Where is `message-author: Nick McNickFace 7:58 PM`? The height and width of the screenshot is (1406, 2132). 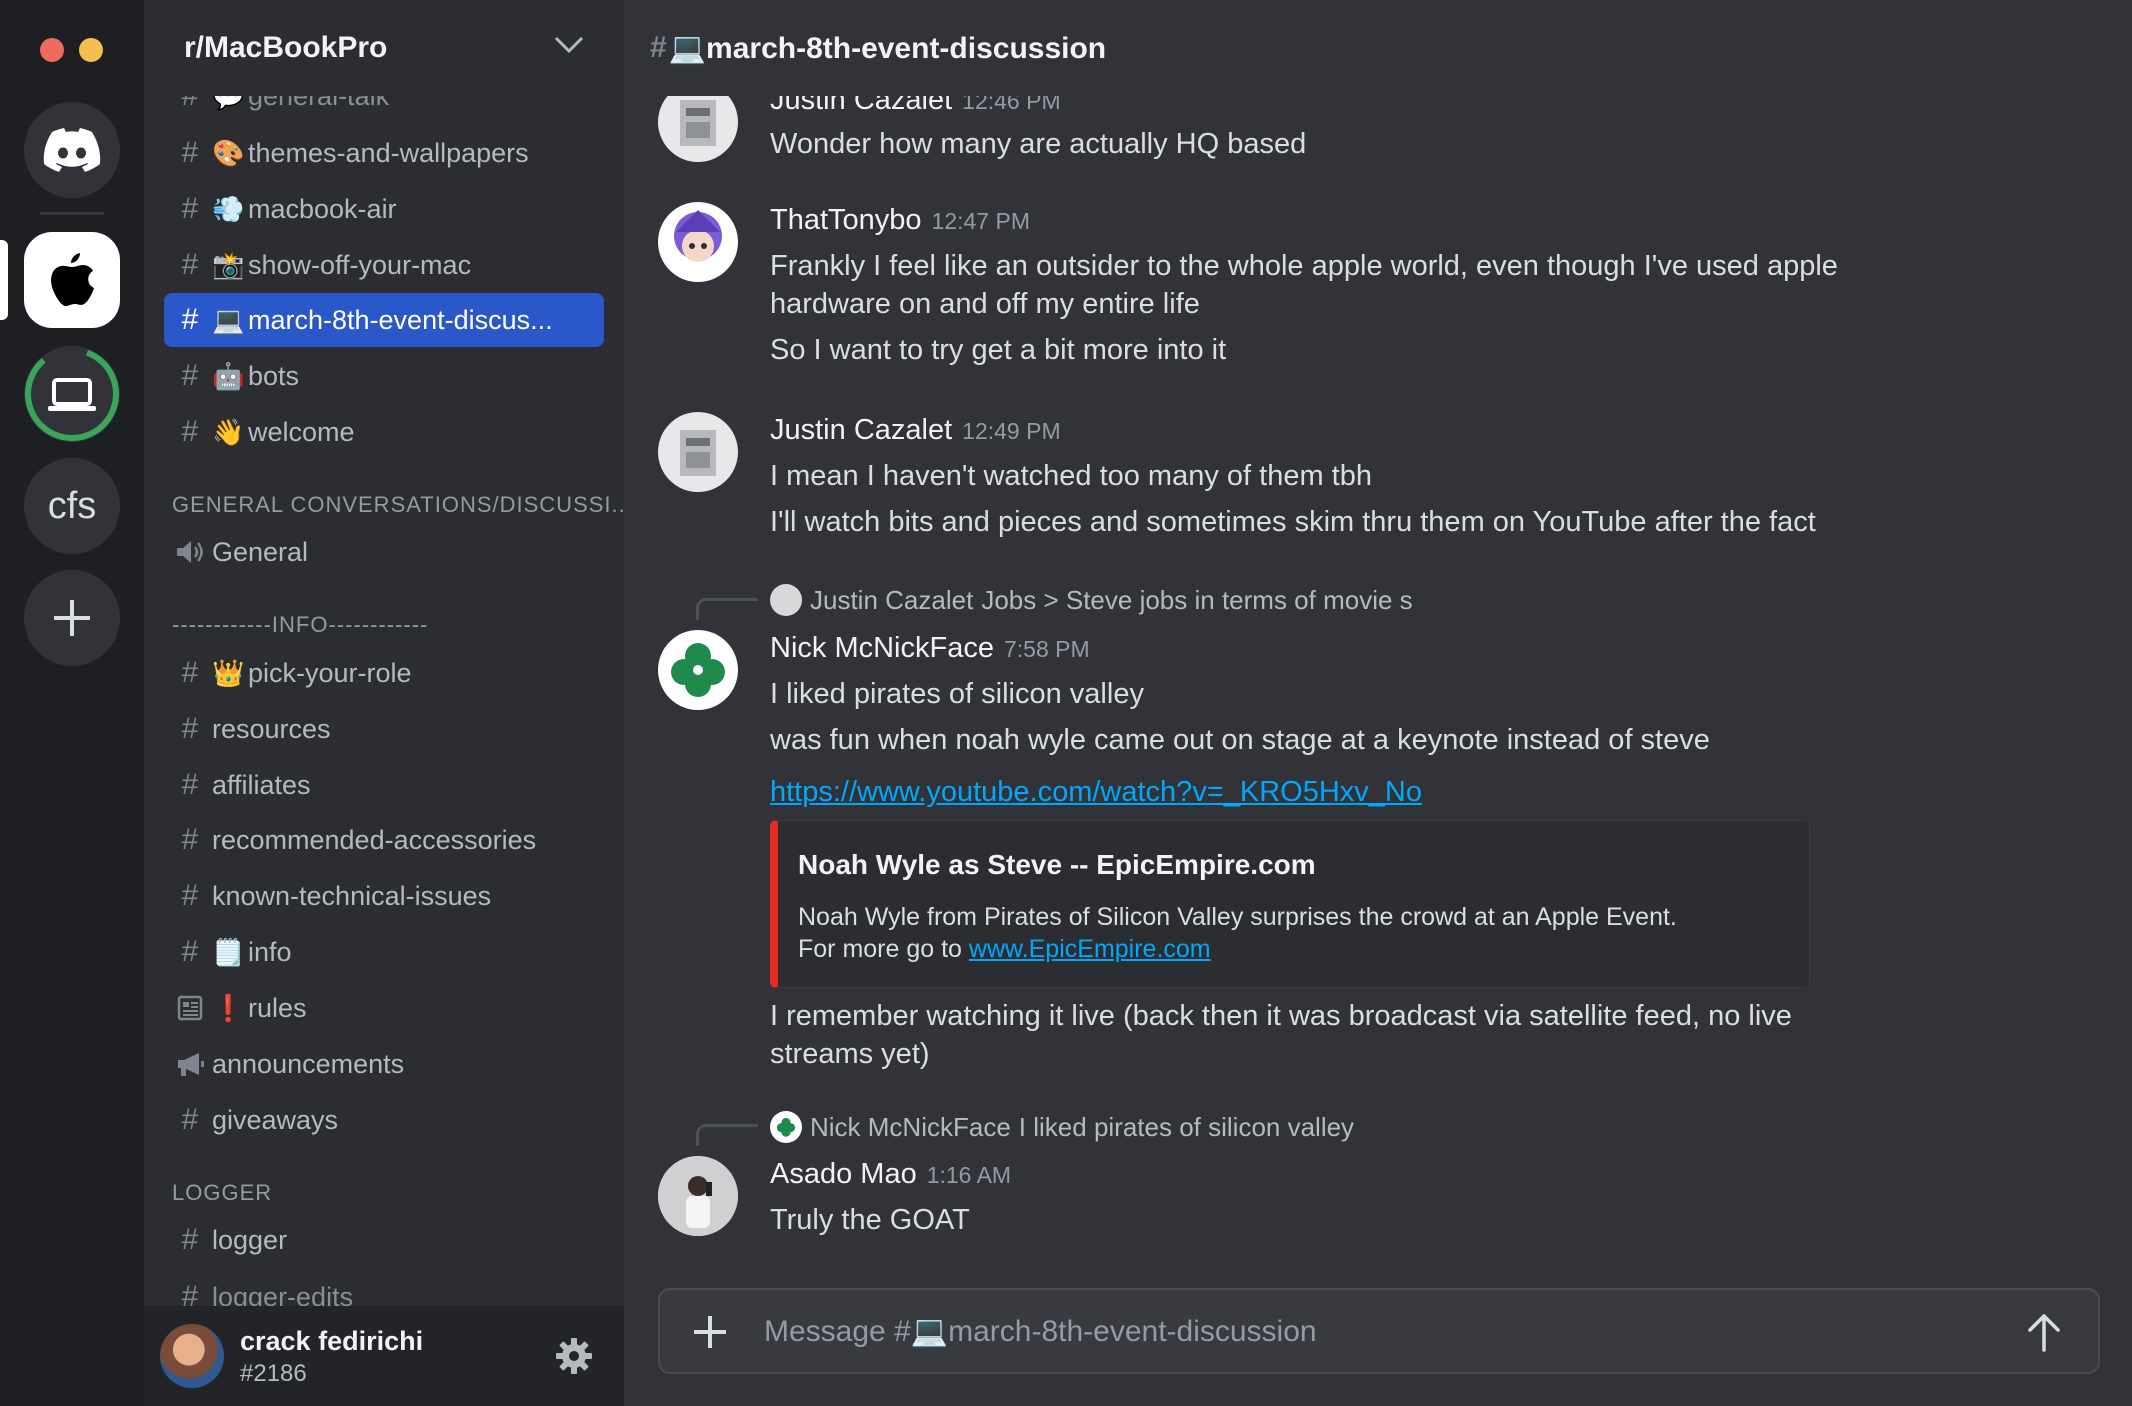 message-author: Nick McNickFace 7:58 PM is located at coordinates (930, 648).